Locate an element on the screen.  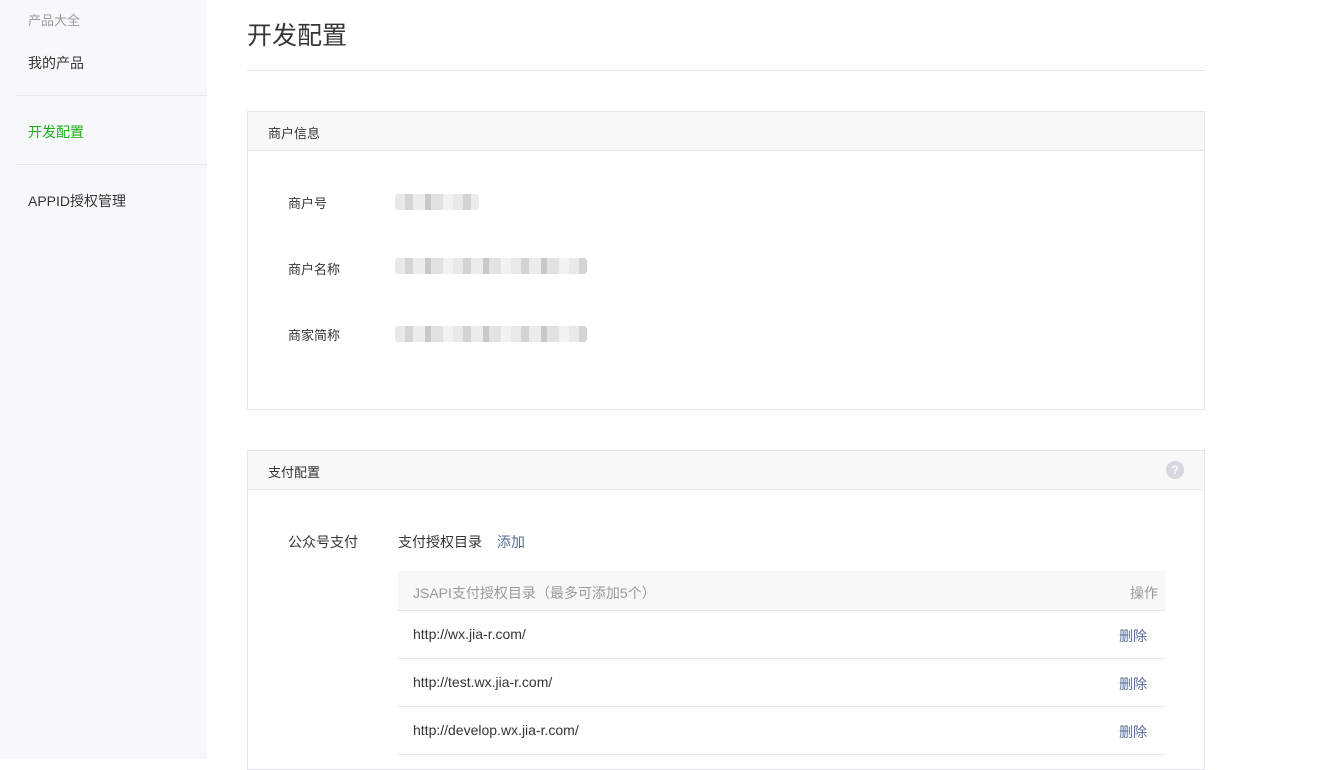
merchant-name-label: 商户名称 is located at coordinates (314, 269).